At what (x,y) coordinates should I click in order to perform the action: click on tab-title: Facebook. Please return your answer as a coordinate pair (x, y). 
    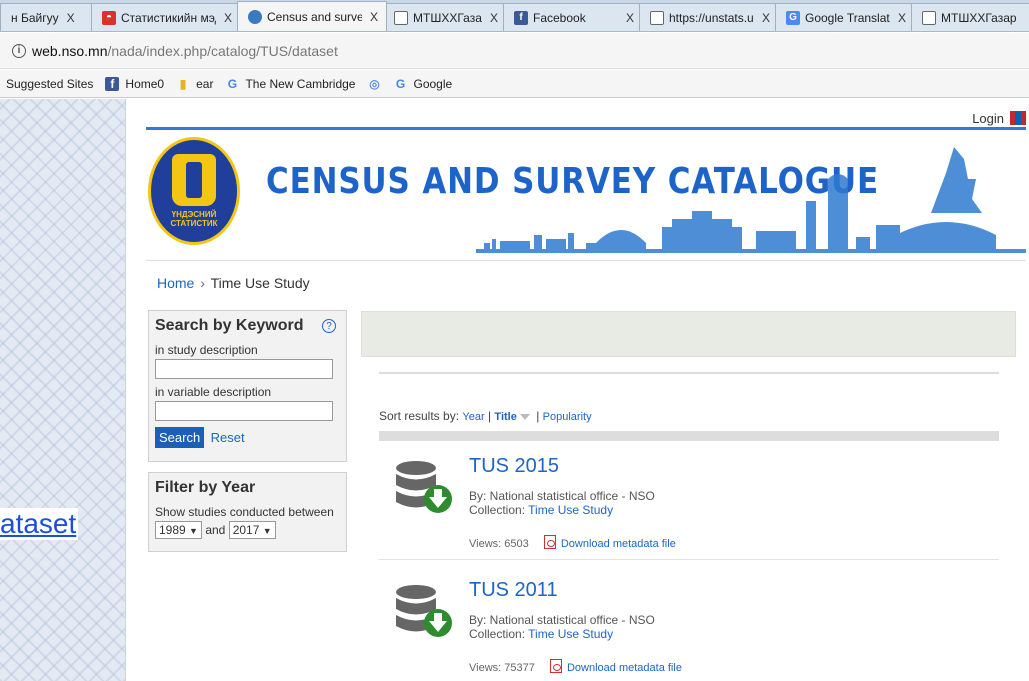
    Looking at the image, I should click on (559, 17).